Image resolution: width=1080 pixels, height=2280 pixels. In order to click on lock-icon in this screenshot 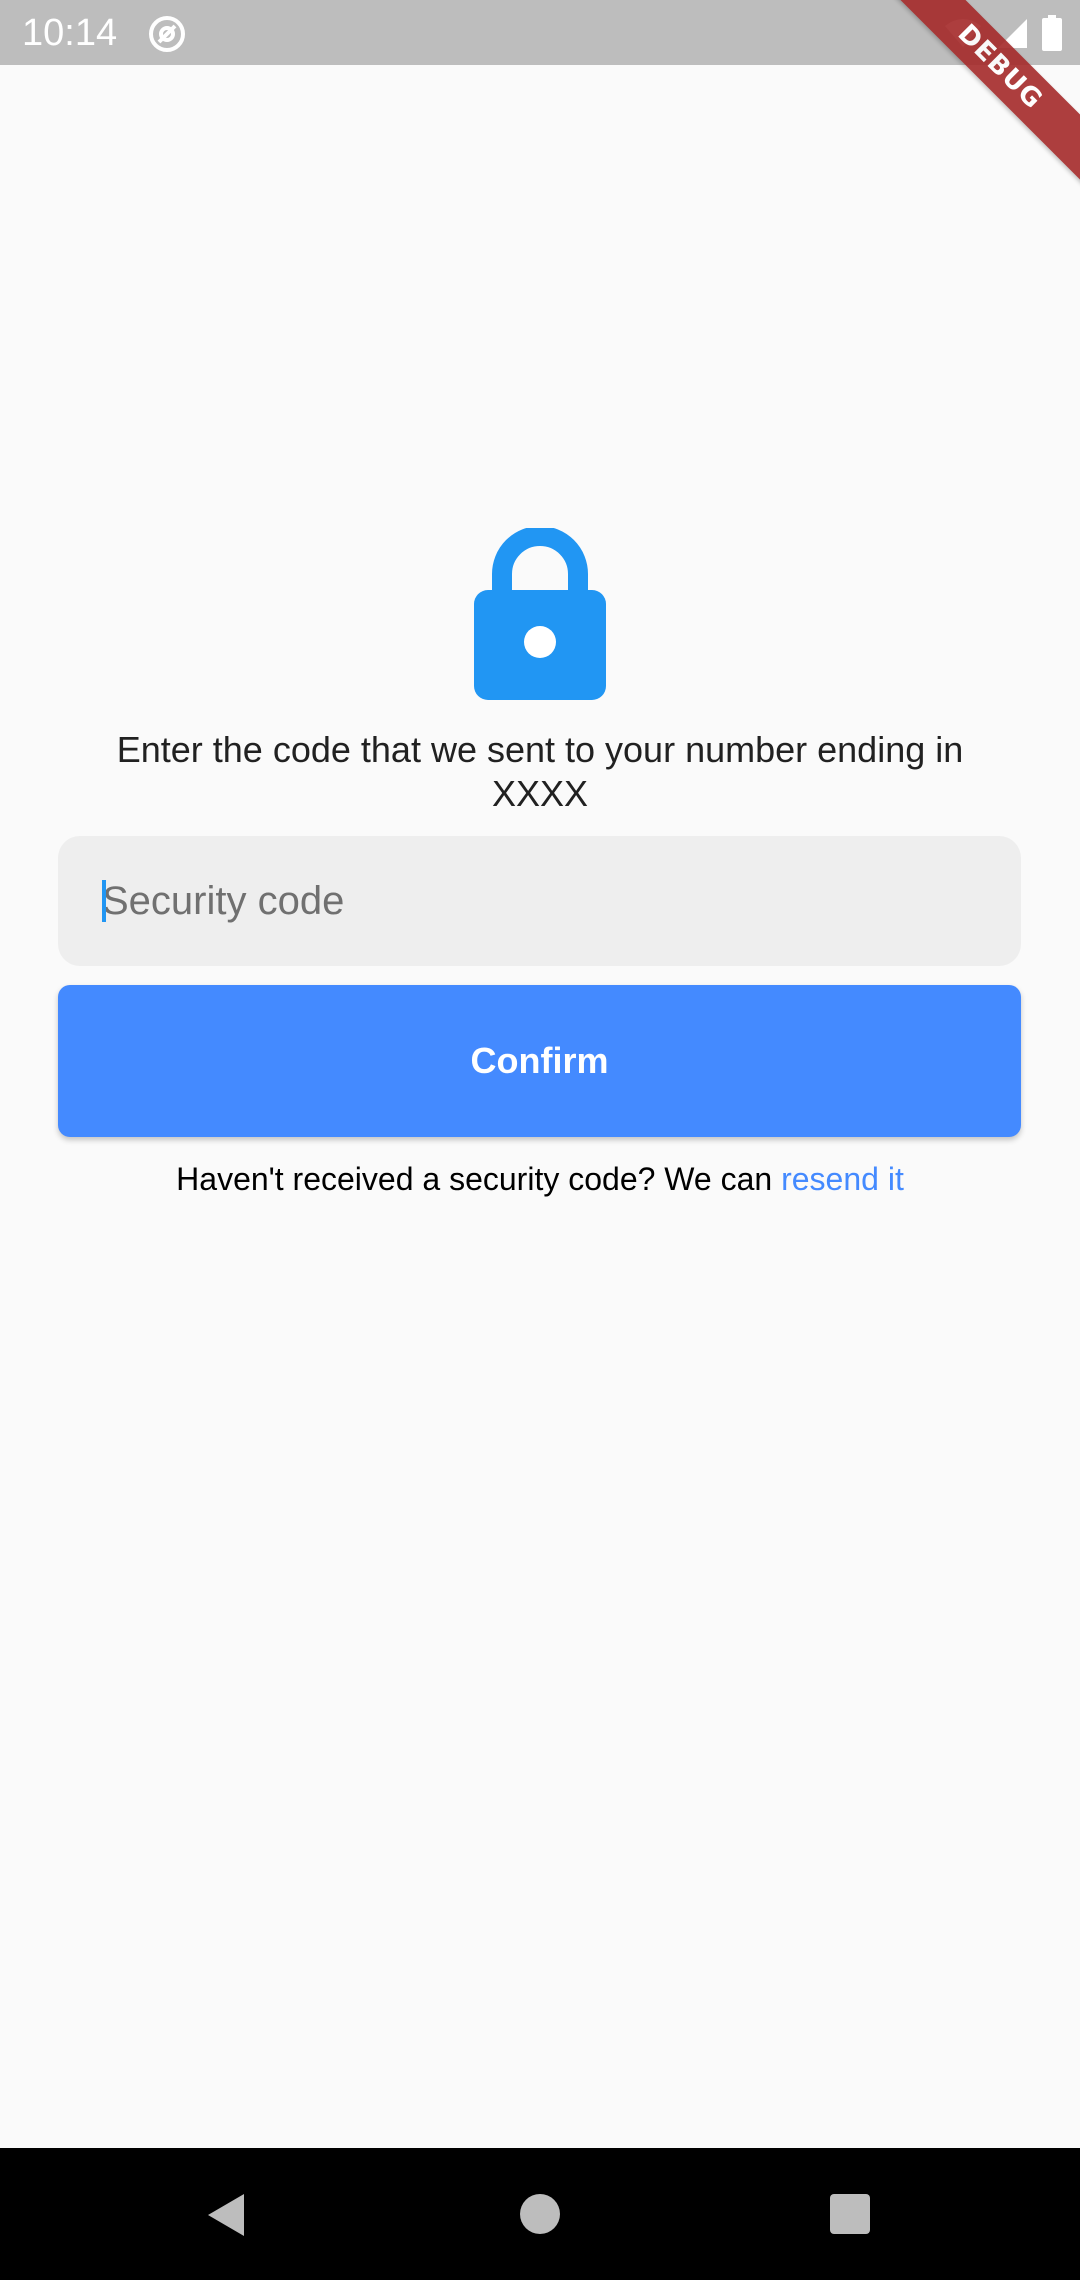, I will do `click(540, 614)`.